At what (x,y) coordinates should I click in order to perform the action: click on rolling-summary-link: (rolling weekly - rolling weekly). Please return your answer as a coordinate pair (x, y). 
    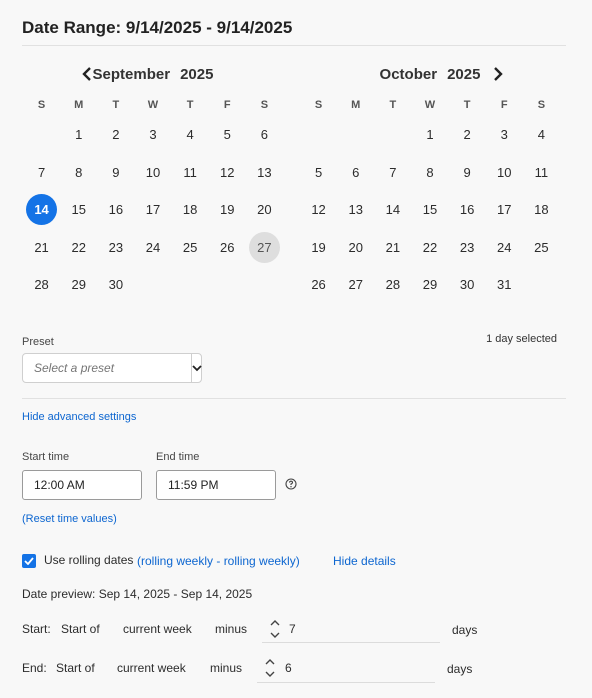
    Looking at the image, I should click on (218, 561).